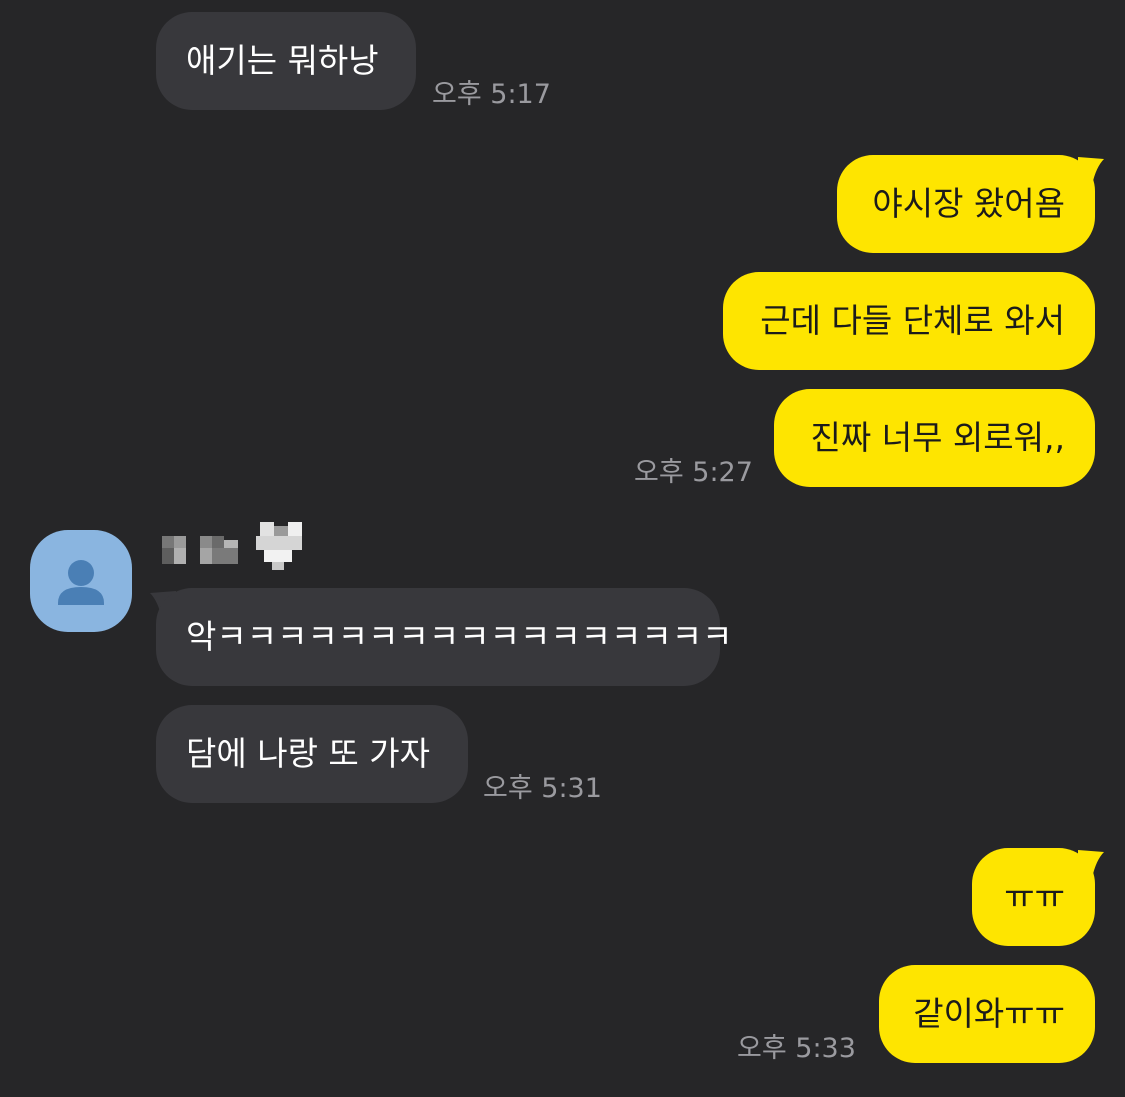 The image size is (1125, 1097). I want to click on message-text: 담에 나랑 또 가자, so click(308, 753).